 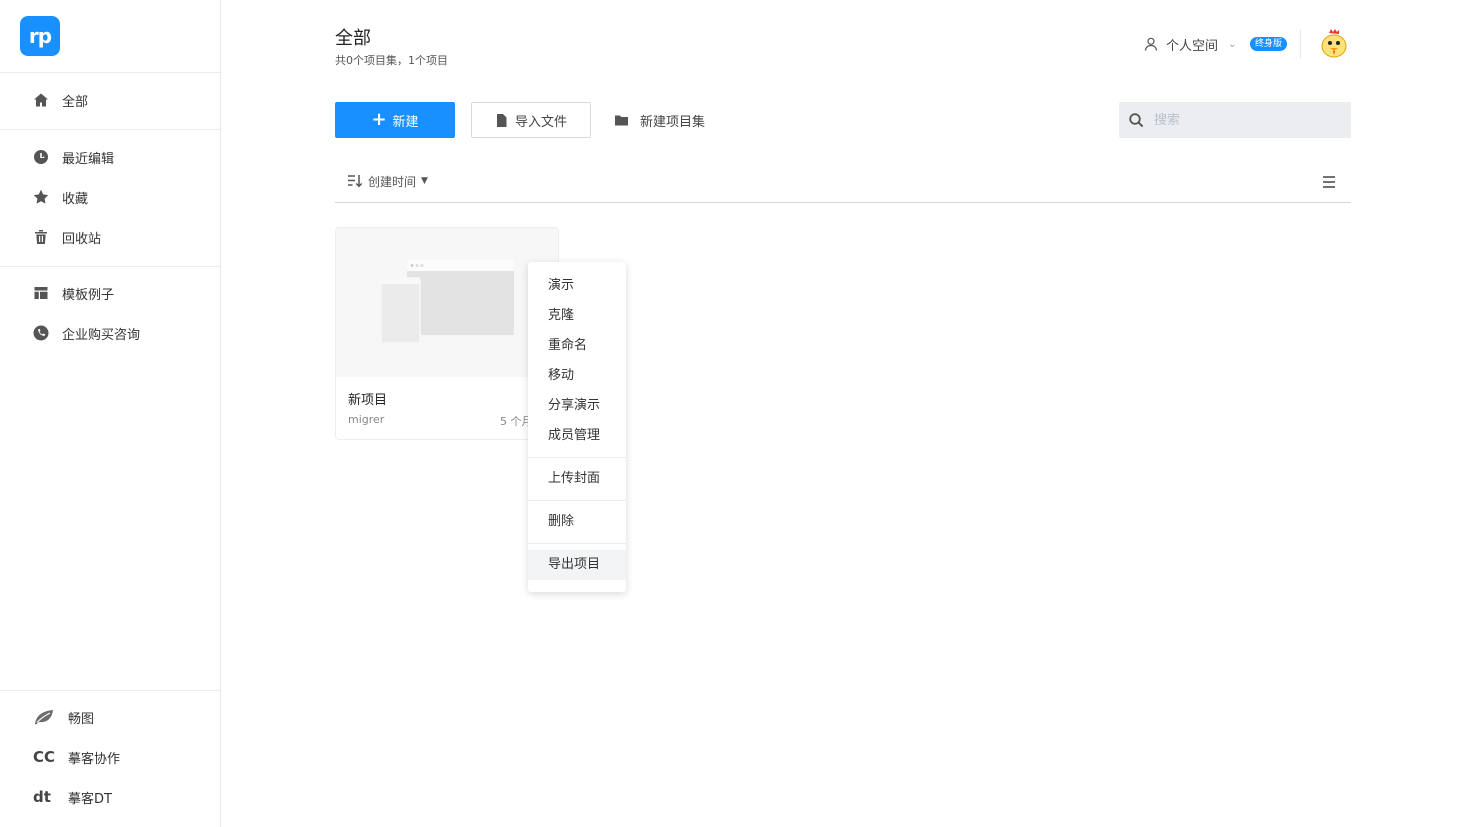 I want to click on new-button-label: 新建, so click(x=405, y=122).